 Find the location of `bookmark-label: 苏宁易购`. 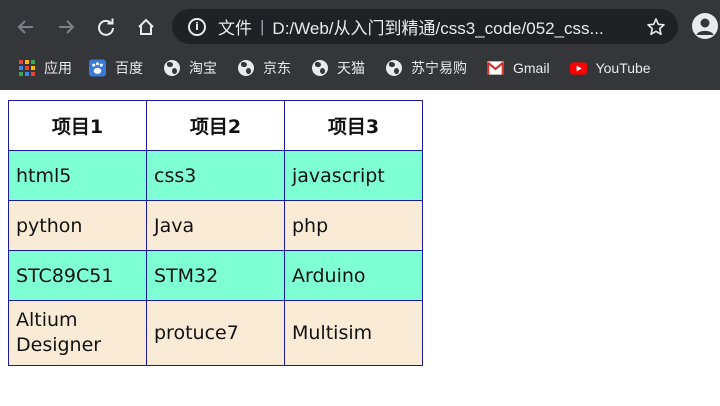

bookmark-label: 苏宁易购 is located at coordinates (439, 68).